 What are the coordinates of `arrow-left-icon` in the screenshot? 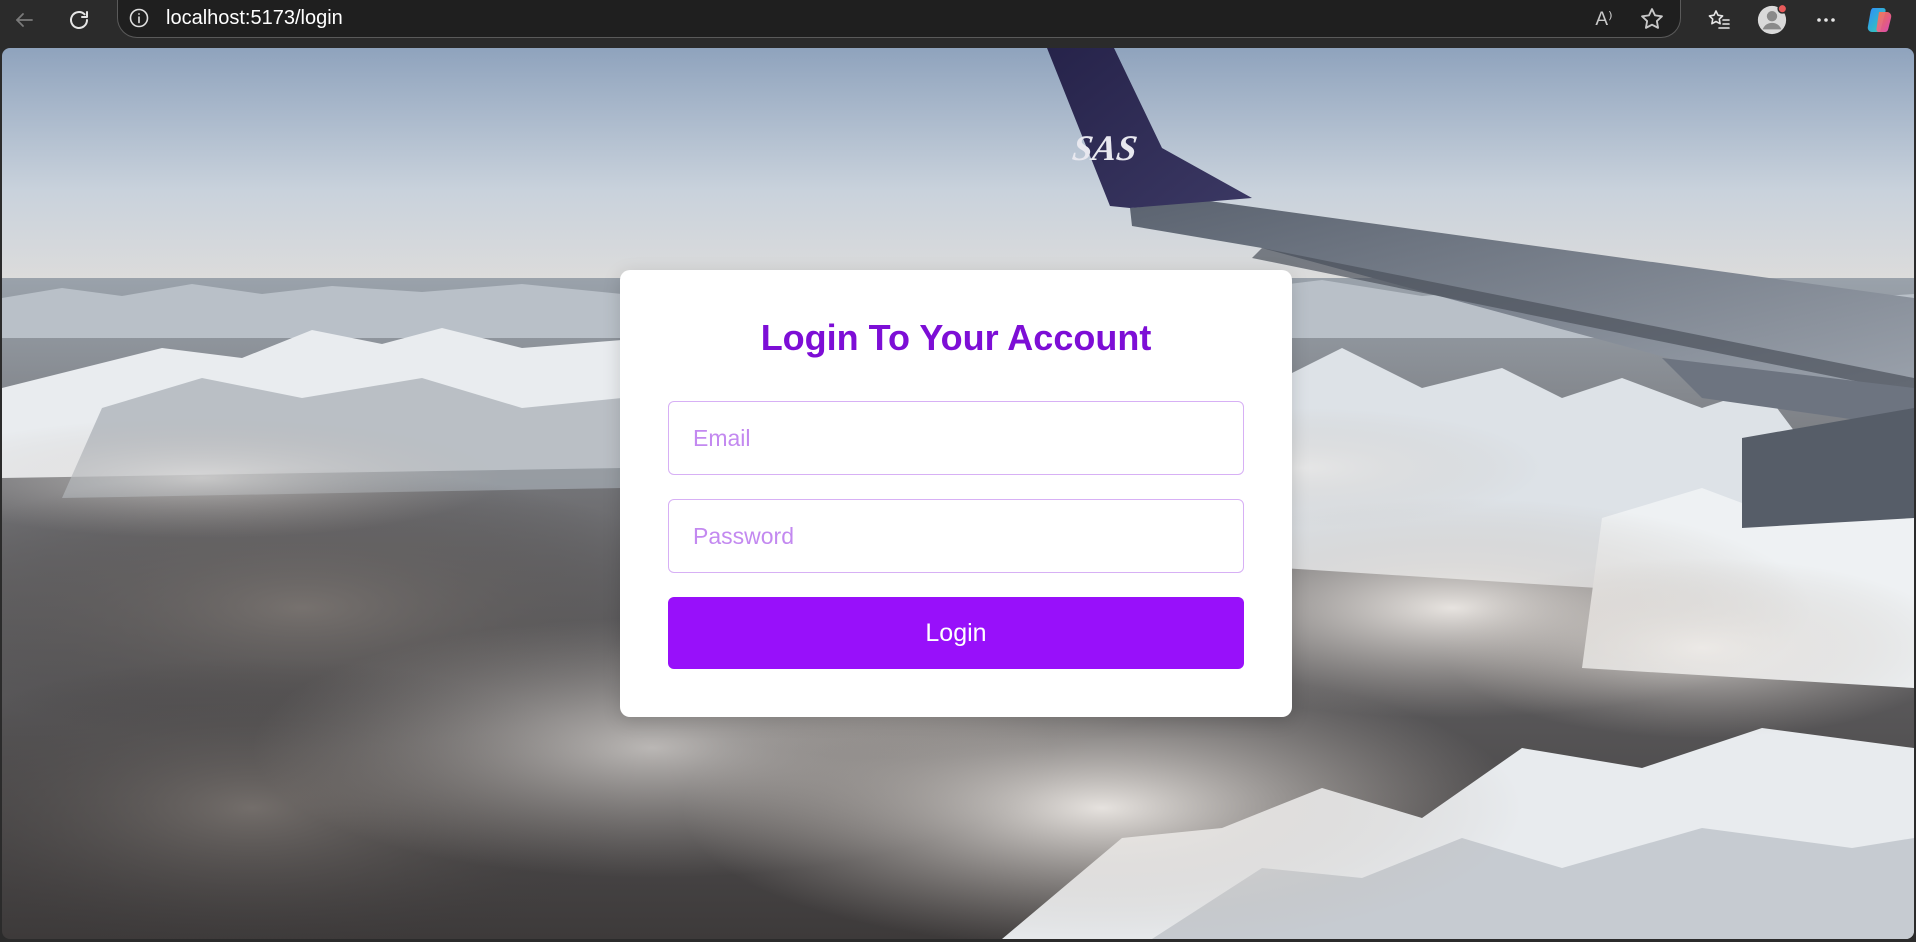 It's located at (24, 20).